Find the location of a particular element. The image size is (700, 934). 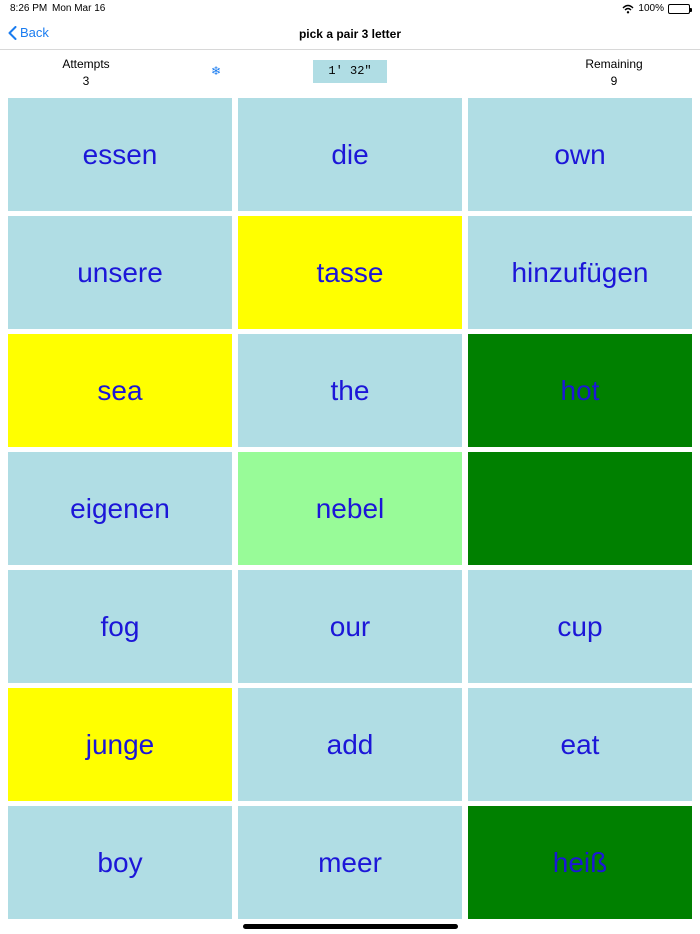

word-tile-label: fog is located at coordinates (120, 626).